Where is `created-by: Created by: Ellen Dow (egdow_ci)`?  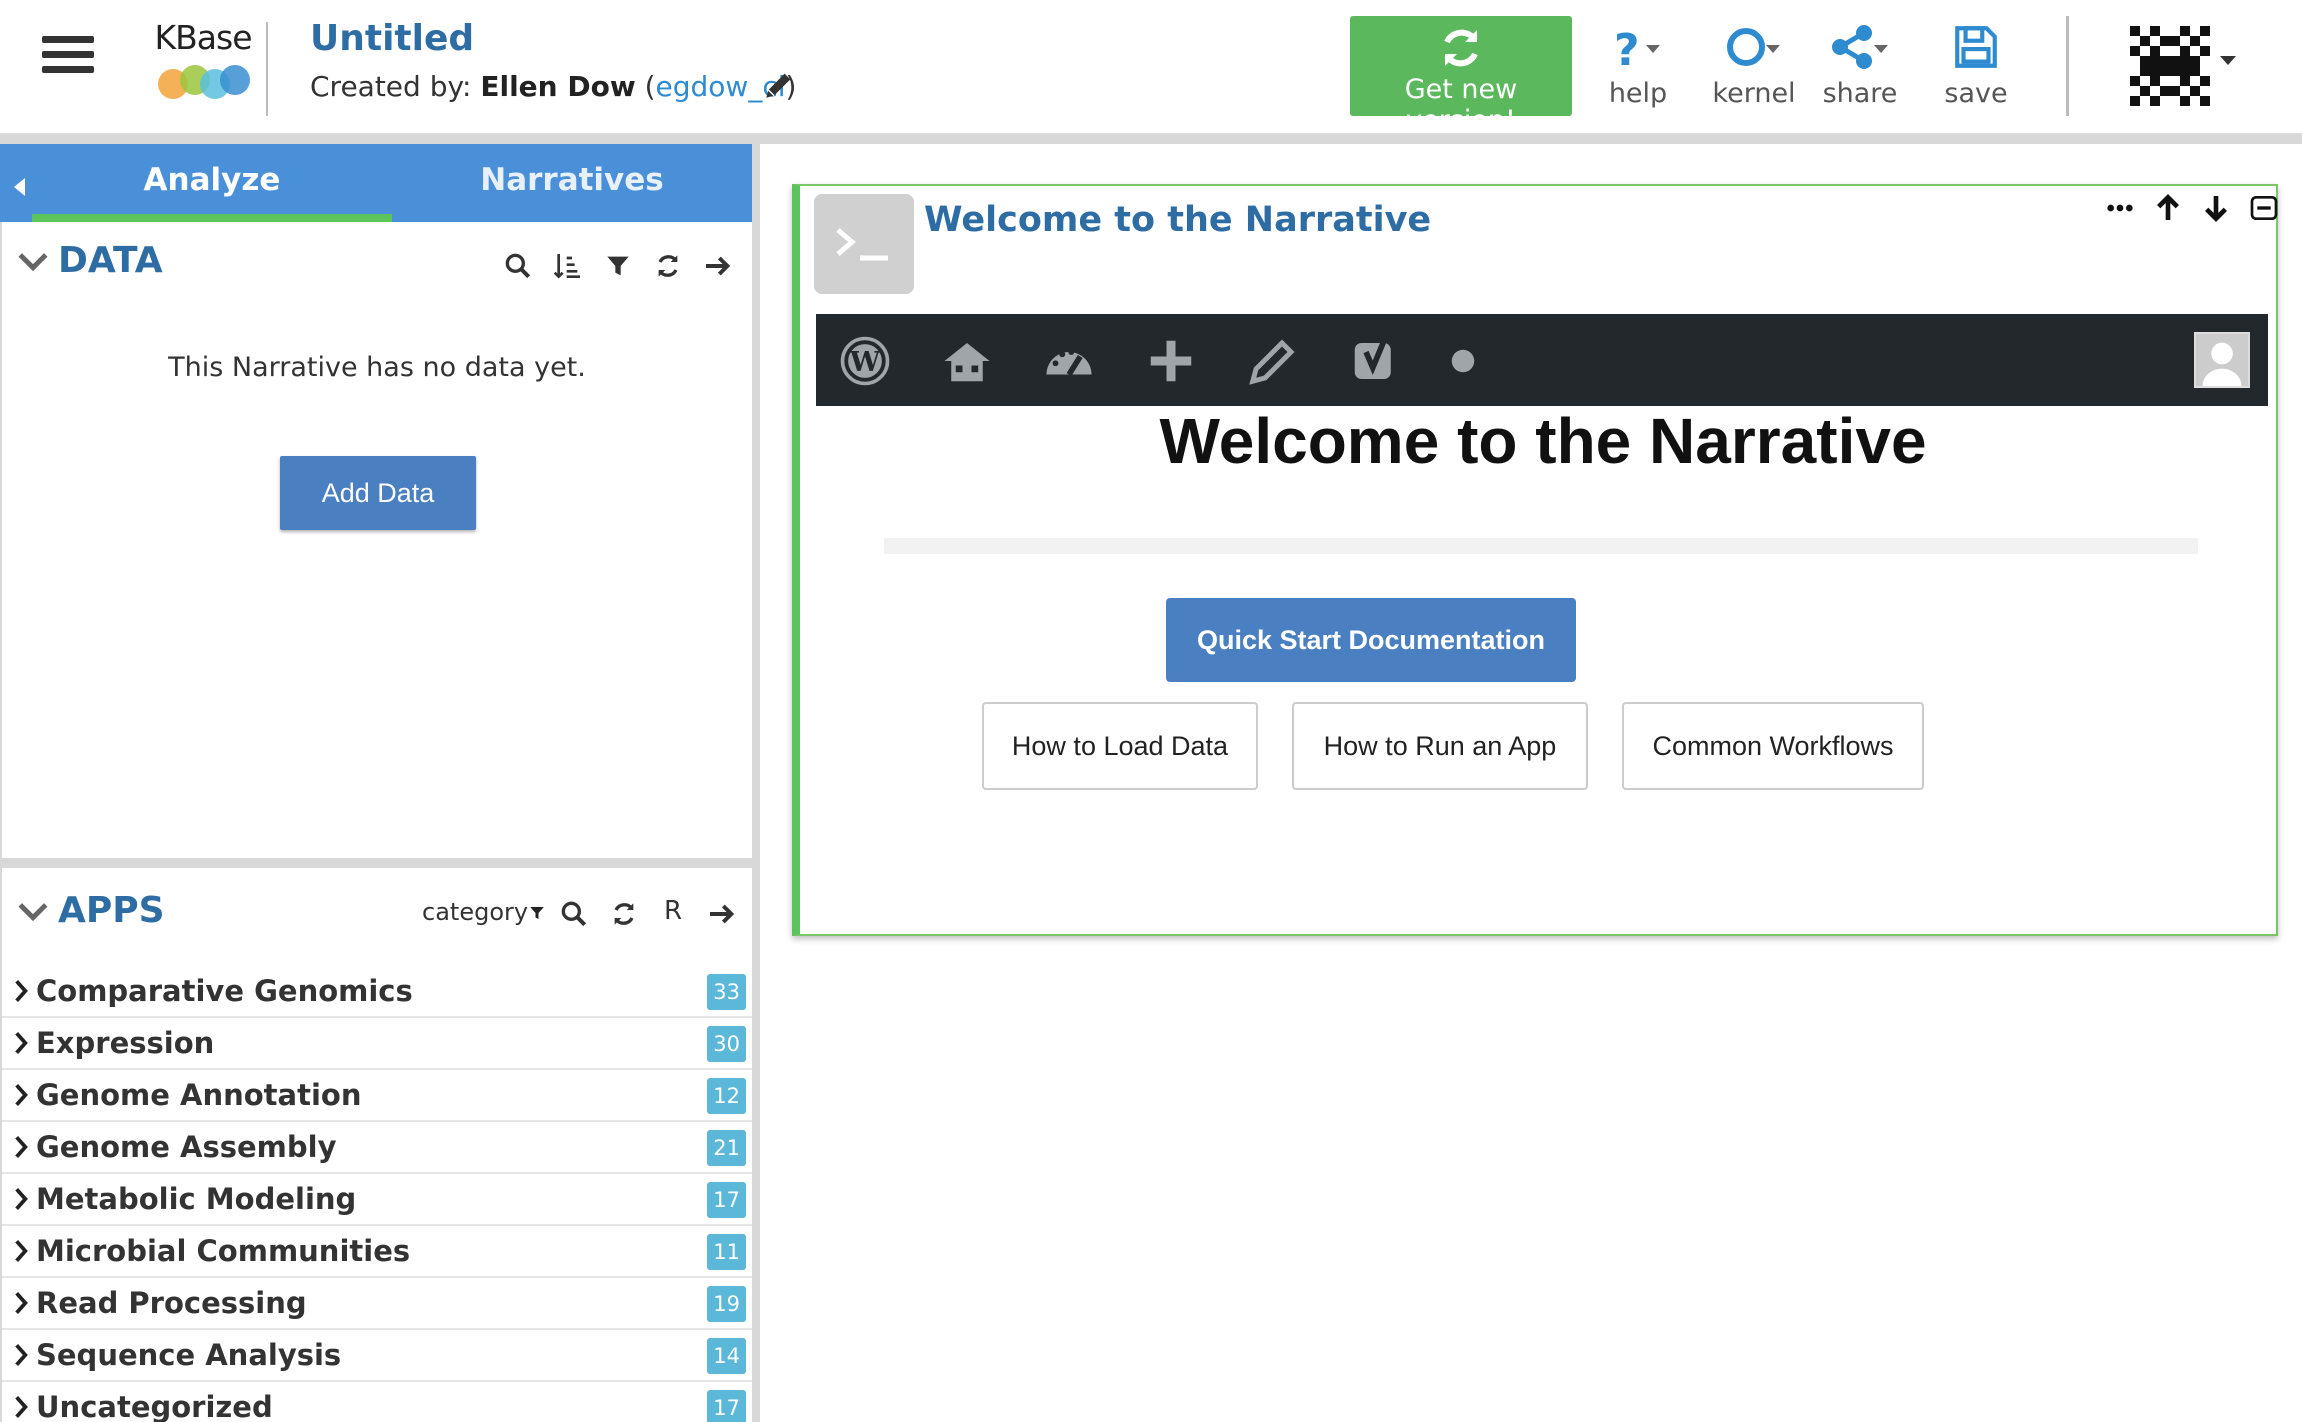
created-by: Created by: Ellen Dow (egdow_ci) is located at coordinates (553, 86).